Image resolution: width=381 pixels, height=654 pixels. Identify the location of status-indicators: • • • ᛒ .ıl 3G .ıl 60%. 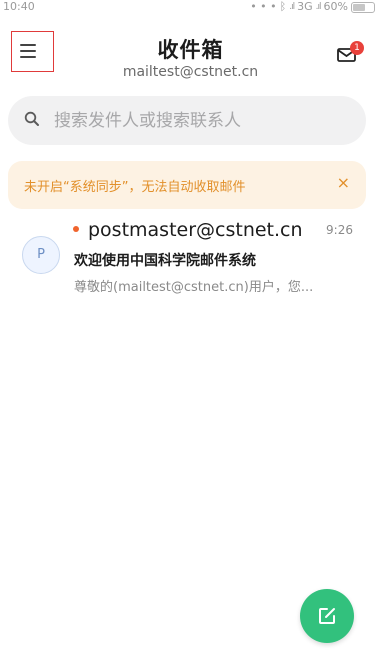
(312, 7).